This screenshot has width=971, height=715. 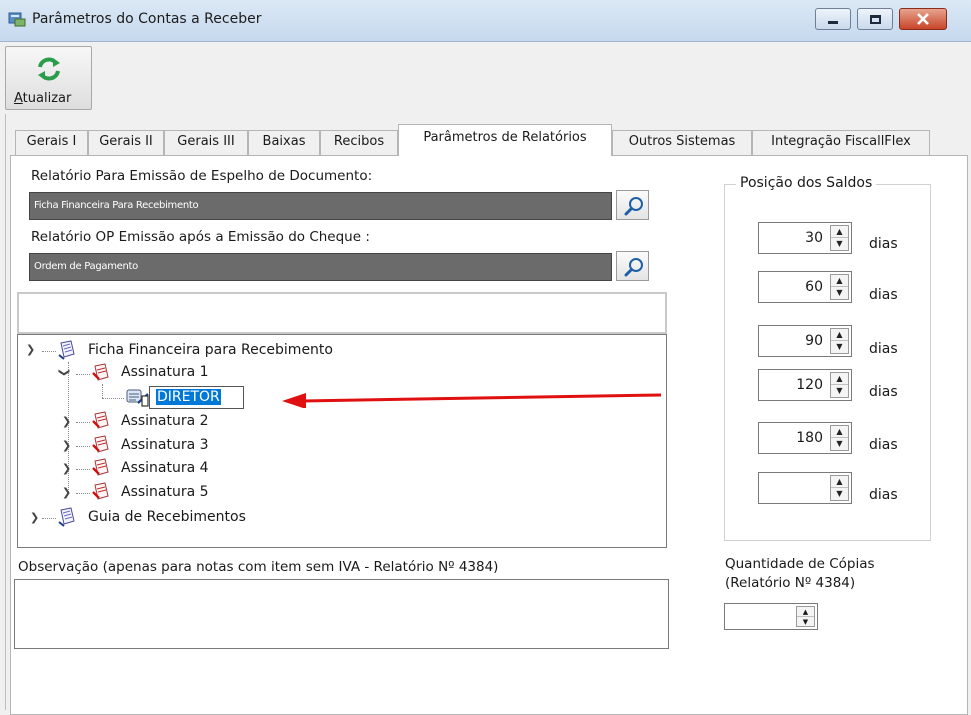 What do you see at coordinates (165, 468) in the screenshot?
I see `tree-node-assinatura-4: Assinatura 4` at bounding box center [165, 468].